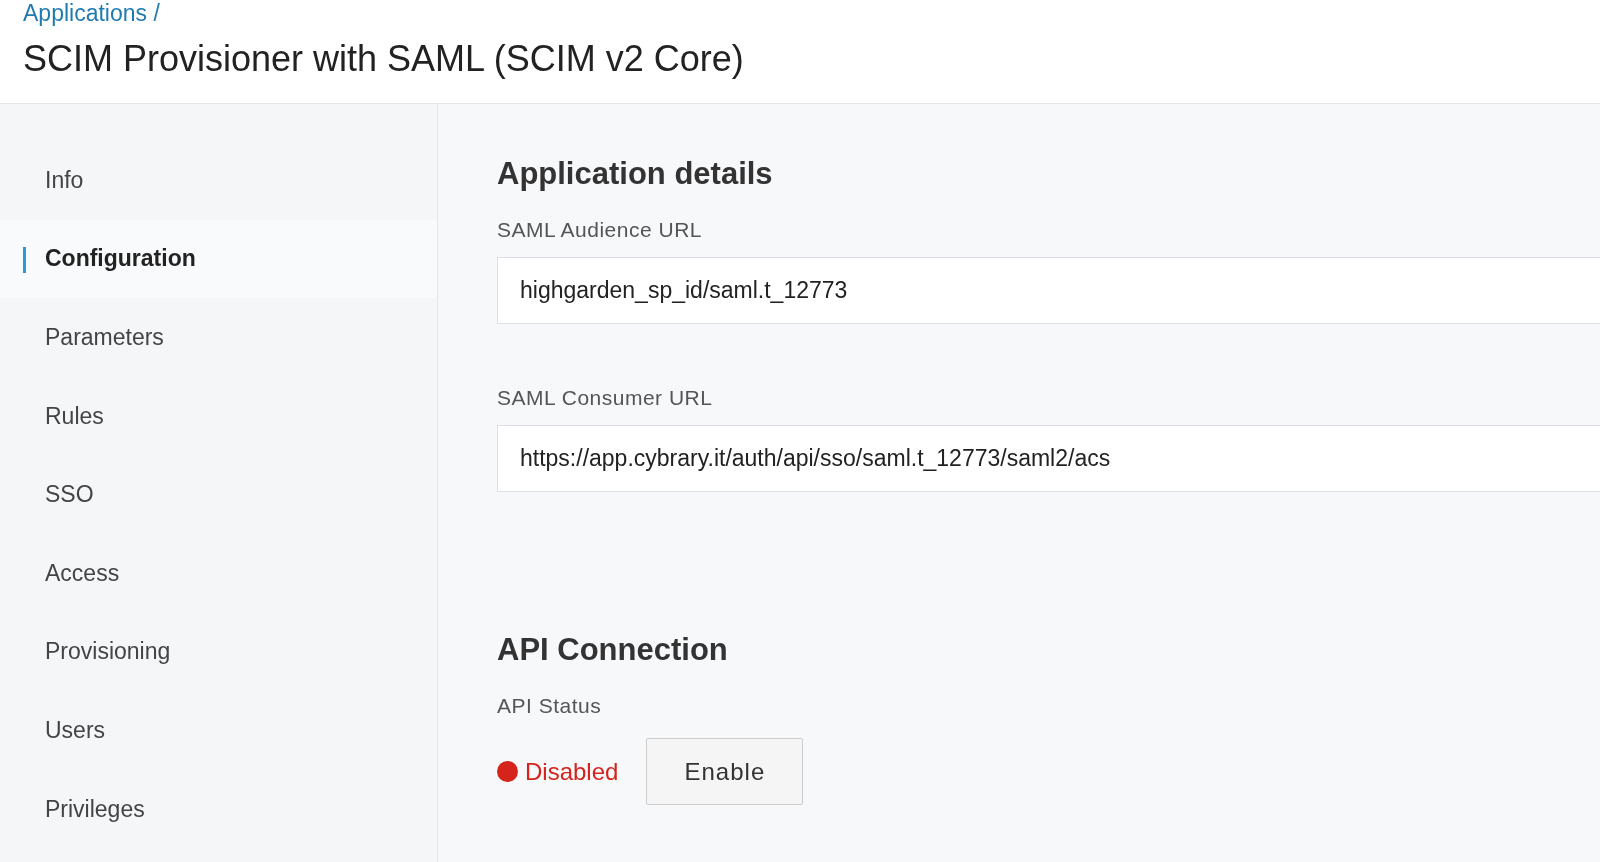  I want to click on sidebar-item: Access, so click(218, 573).